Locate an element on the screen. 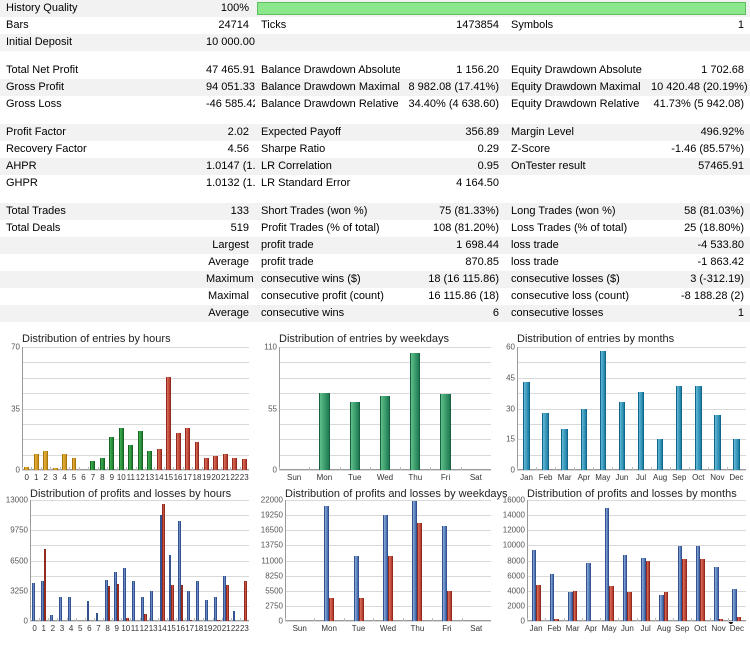 The width and height of the screenshot is (750, 661). history-quality-bar is located at coordinates (501, 8).